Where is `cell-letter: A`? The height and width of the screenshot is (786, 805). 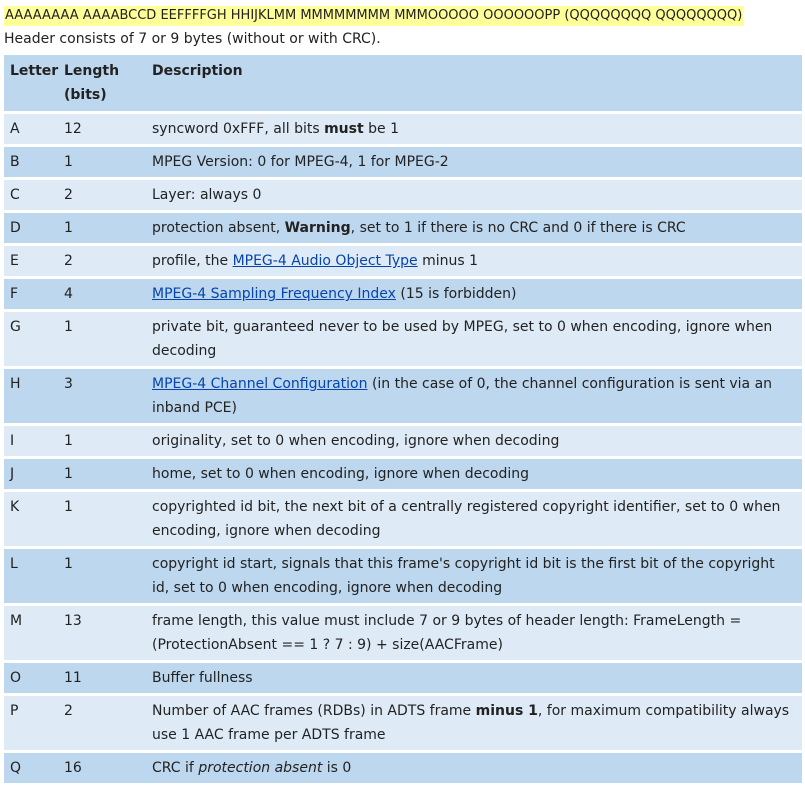
cell-letter: A is located at coordinates (34, 129).